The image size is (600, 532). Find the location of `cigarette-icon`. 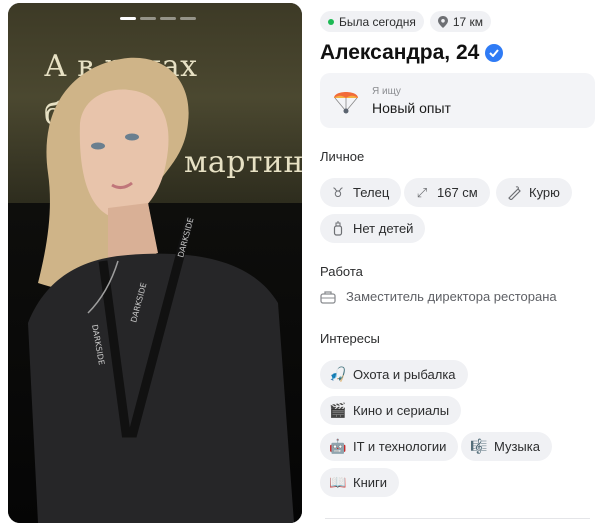

cigarette-icon is located at coordinates (514, 193).